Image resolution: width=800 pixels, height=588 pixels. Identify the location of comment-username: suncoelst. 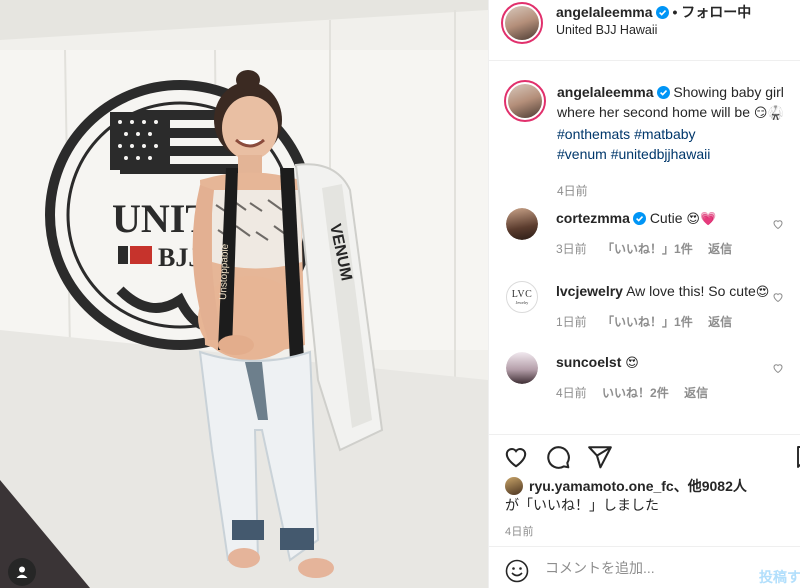
(588, 362).